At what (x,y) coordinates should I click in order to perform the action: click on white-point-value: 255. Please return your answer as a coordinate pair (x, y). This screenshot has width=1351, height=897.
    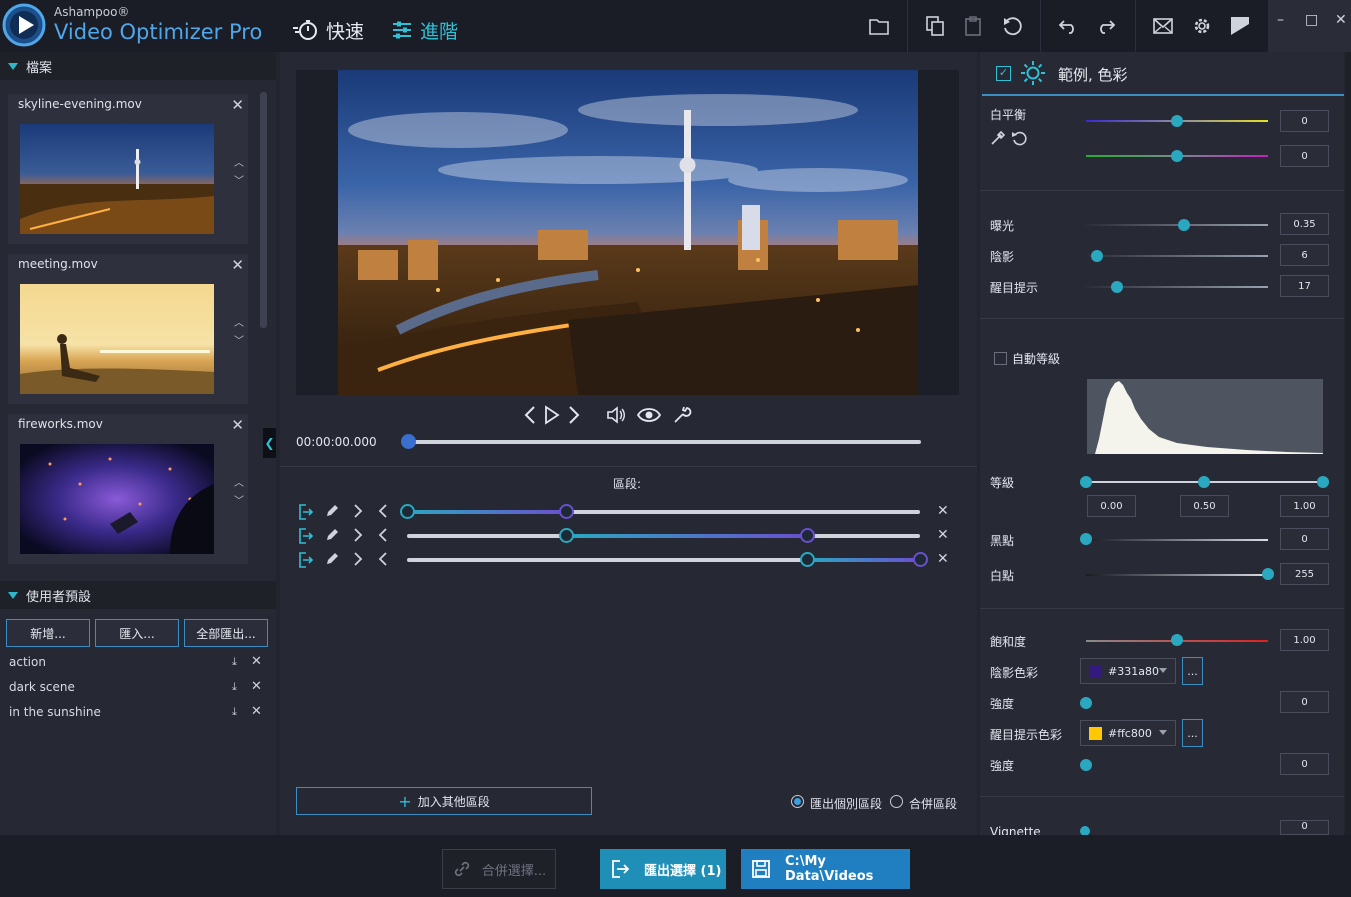
    Looking at the image, I should click on (1304, 574).